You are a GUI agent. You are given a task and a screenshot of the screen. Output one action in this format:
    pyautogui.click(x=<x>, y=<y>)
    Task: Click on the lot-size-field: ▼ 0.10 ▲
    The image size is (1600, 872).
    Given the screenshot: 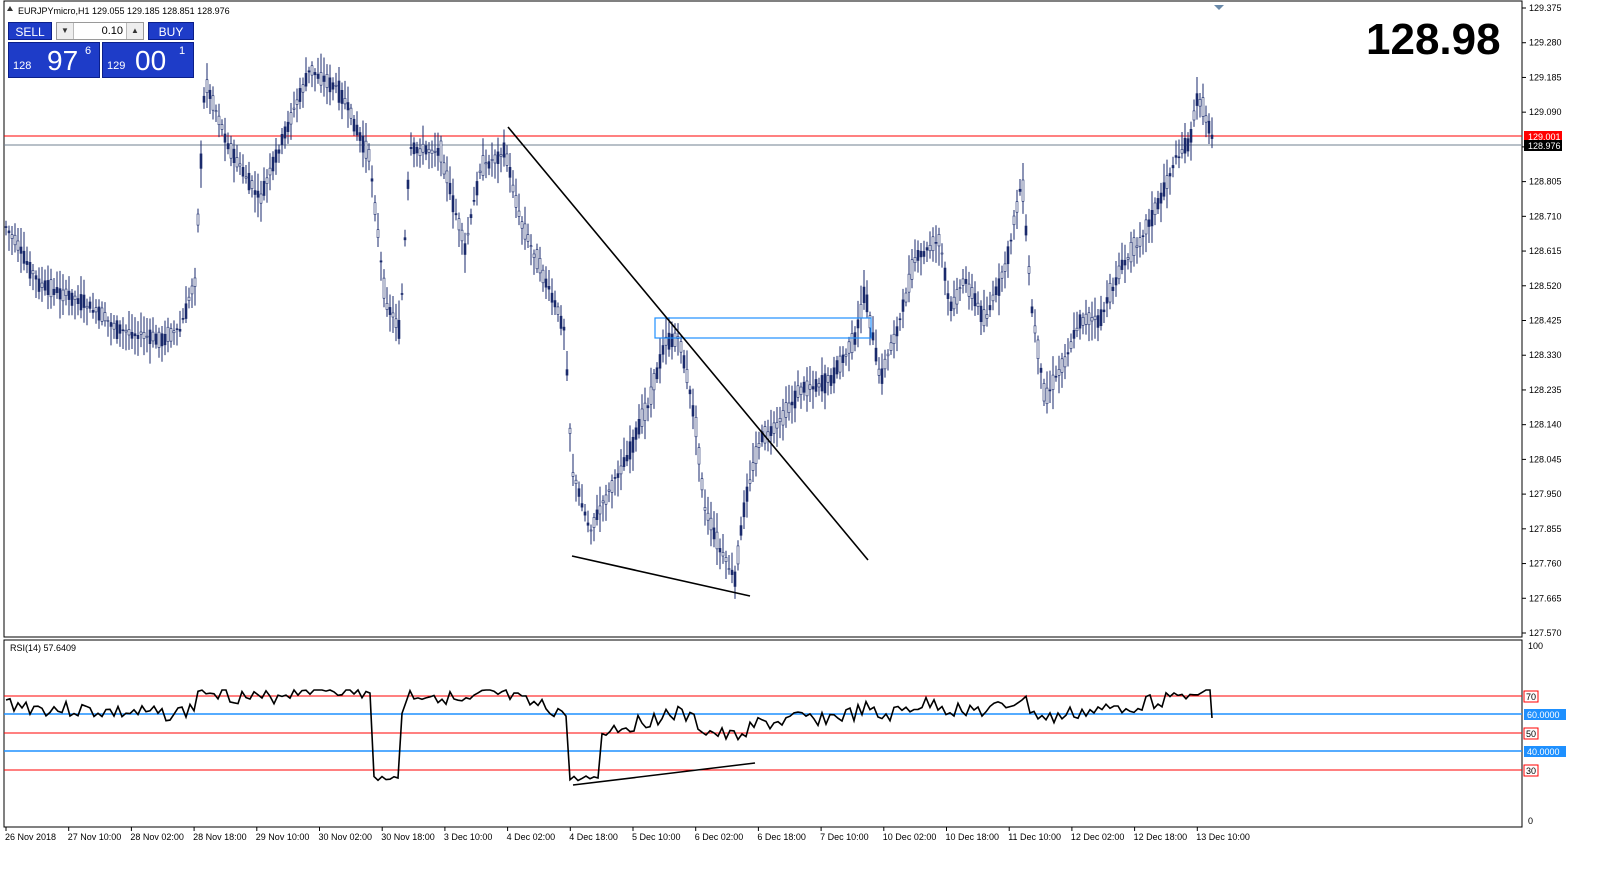 What is the action you would take?
    pyautogui.click(x=100, y=31)
    